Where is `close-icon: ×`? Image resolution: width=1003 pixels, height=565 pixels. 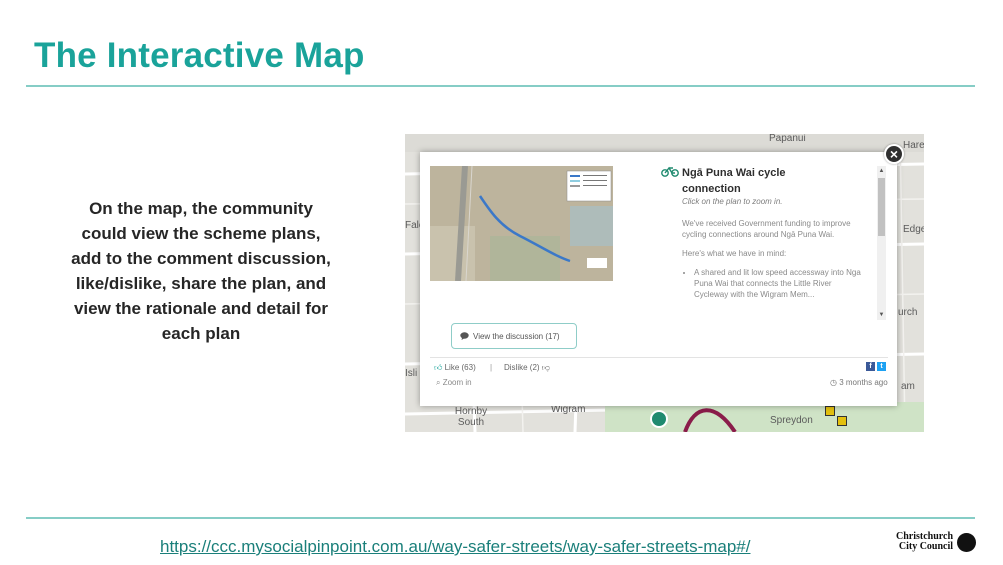
close-icon: × is located at coordinates (894, 154).